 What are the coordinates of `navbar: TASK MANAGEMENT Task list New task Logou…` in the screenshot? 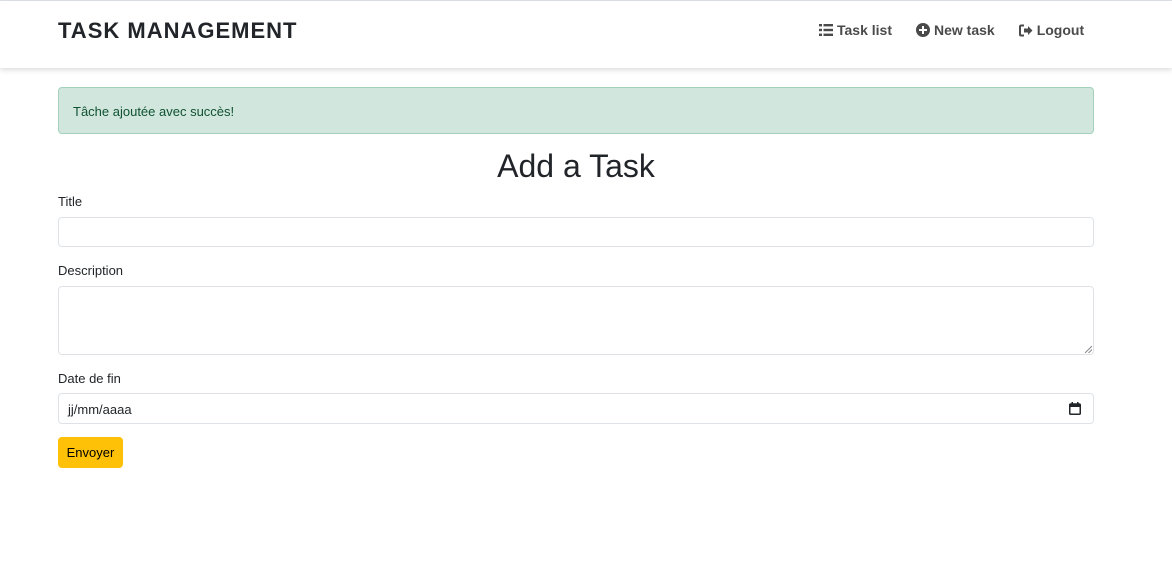 It's located at (586, 34).